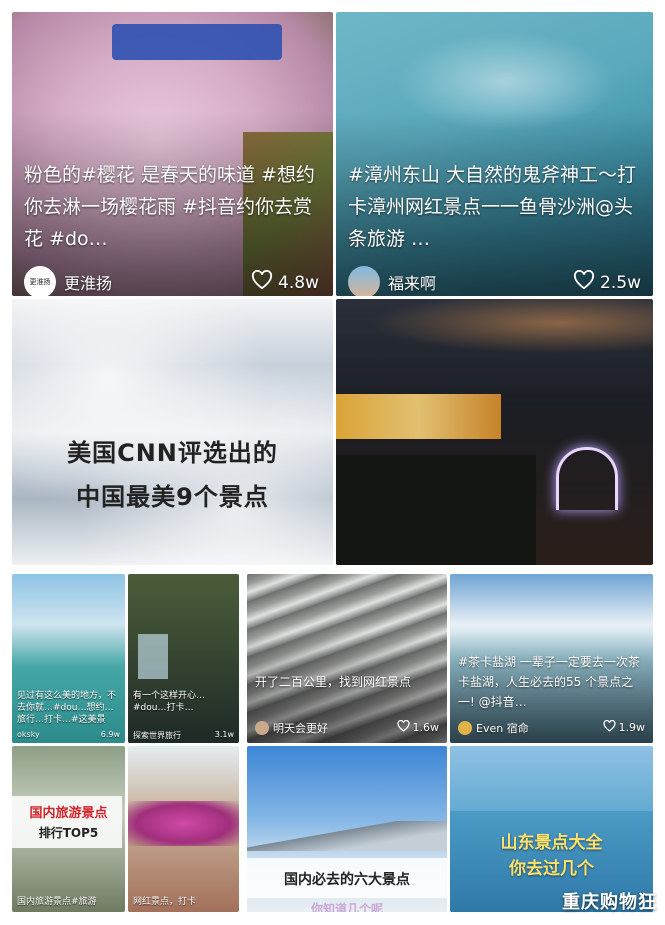  What do you see at coordinates (347, 880) in the screenshot?
I see `overlay-title: 国内必去的六大景点` at bounding box center [347, 880].